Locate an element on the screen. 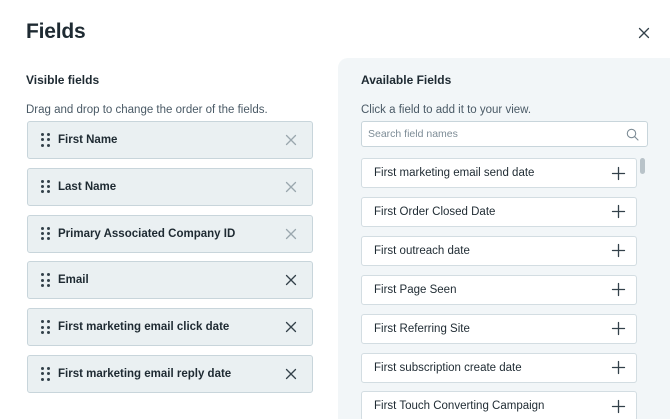  available-field-label: First Page Seen is located at coordinates (415, 289).